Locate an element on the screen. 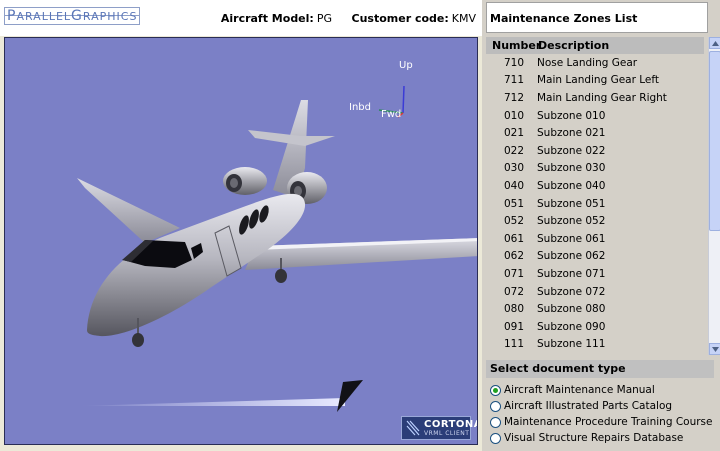  zone-number: 080 is located at coordinates (514, 309).